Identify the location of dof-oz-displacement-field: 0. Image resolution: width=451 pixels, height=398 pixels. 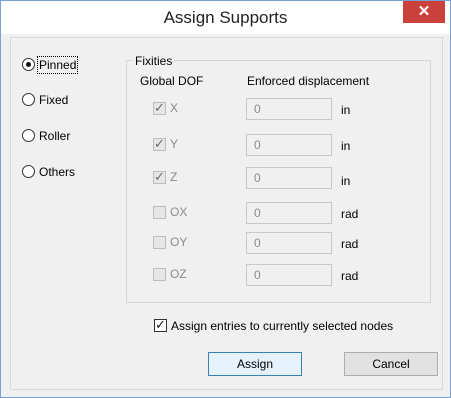
(289, 275).